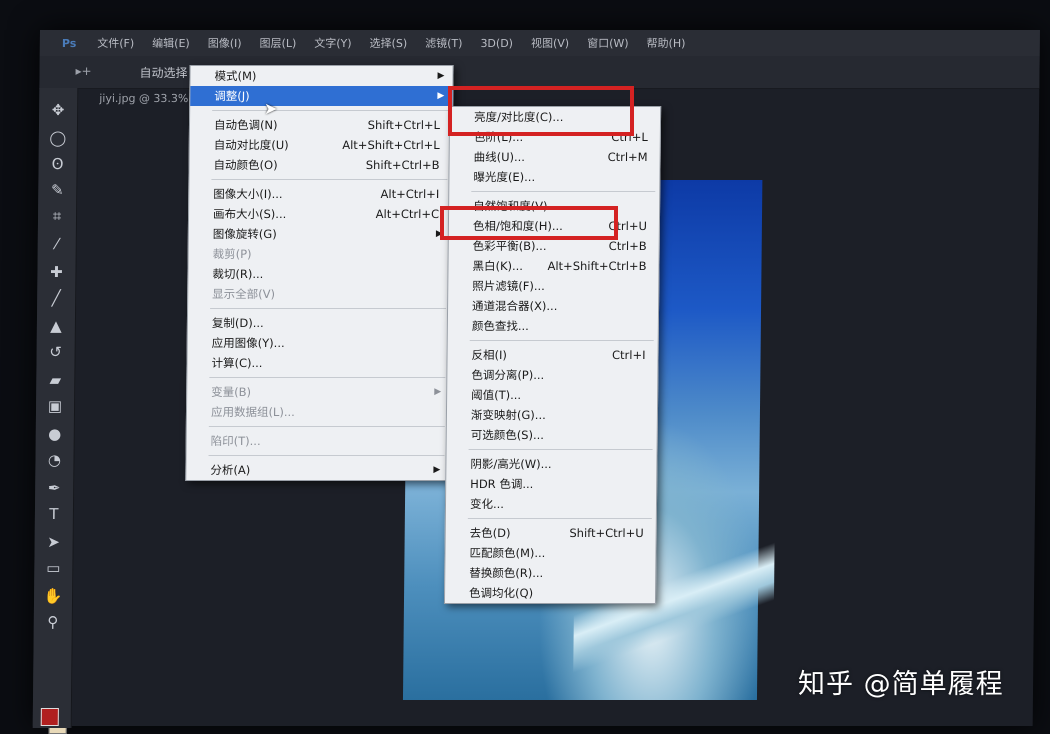  I want to click on image-menu-item: 模式(M) ▶, so click(321, 76).